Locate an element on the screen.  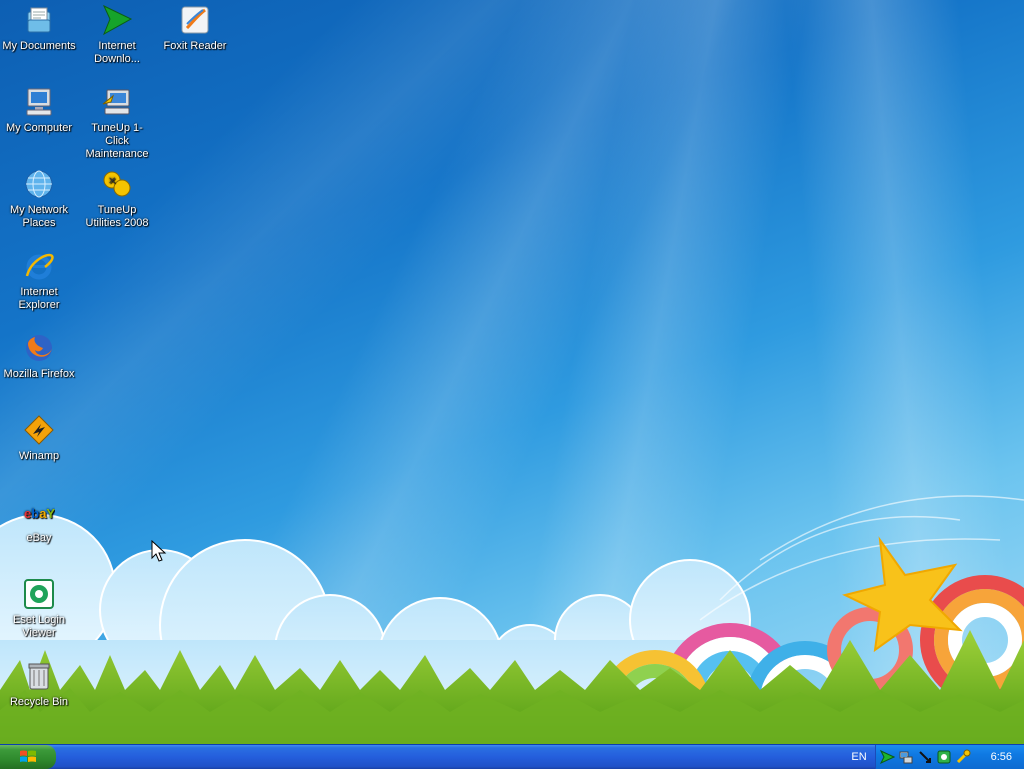
icon-label: My Network Places is located at coordinates (39, 216).